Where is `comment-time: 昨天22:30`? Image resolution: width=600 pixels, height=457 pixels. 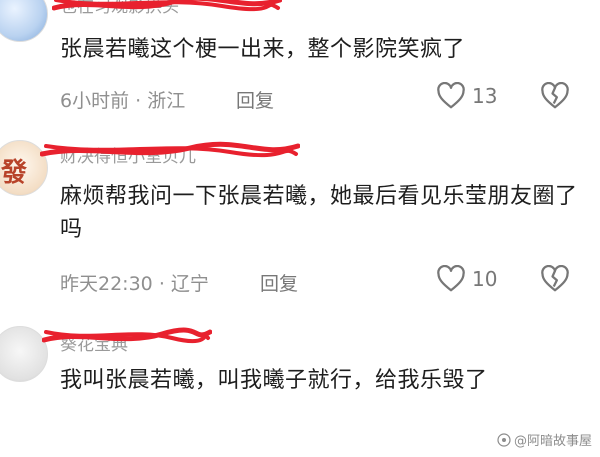
comment-time: 昨天22:30 is located at coordinates (106, 284).